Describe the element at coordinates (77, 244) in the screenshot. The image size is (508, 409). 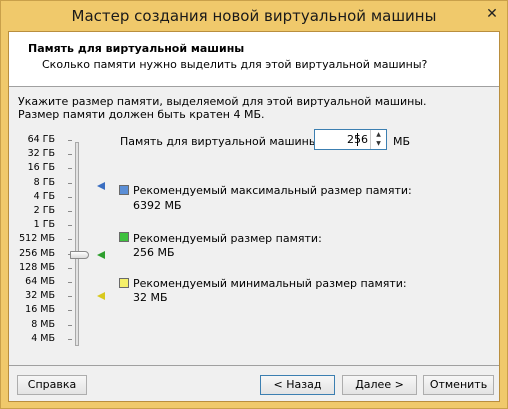
I see `memory-slider-track` at that location.